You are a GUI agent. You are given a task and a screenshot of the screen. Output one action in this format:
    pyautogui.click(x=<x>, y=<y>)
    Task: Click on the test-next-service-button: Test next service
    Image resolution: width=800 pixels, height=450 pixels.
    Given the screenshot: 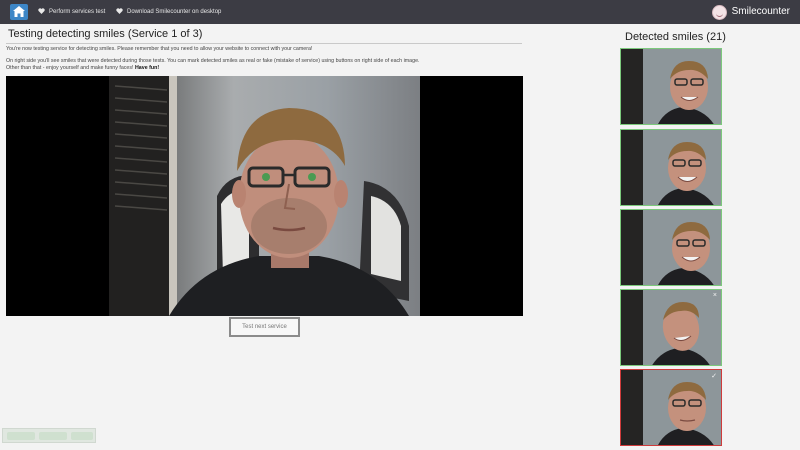 What is the action you would take?
    pyautogui.click(x=264, y=327)
    